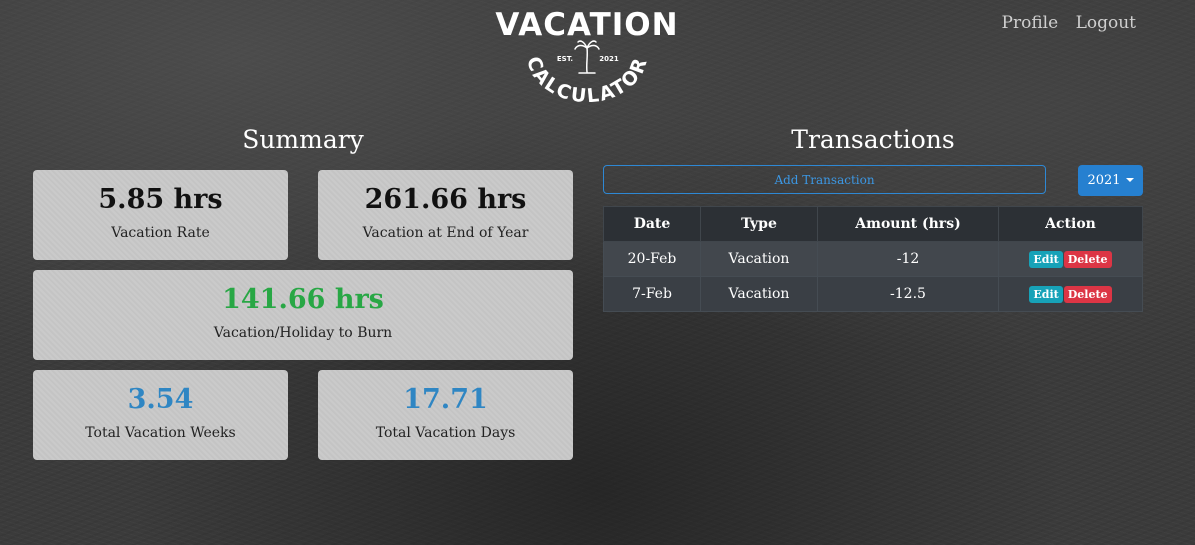 This screenshot has height=545, width=1195. I want to click on table-row: 20-Feb Vacation -12 Edit Delete, so click(873, 259).